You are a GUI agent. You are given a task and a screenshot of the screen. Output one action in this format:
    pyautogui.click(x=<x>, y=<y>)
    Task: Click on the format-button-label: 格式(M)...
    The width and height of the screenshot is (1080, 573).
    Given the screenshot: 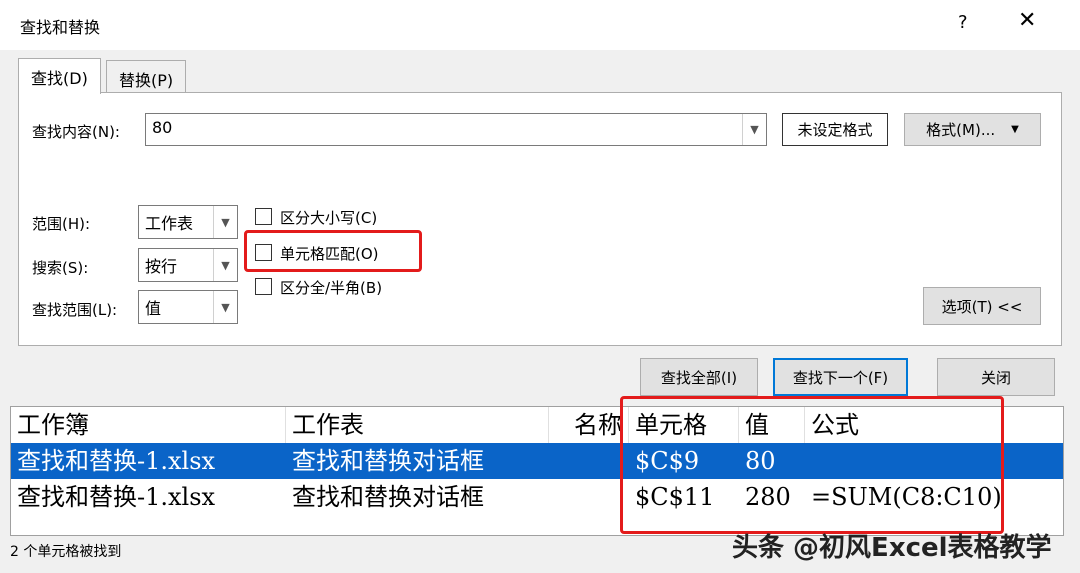 What is the action you would take?
    pyautogui.click(x=961, y=130)
    